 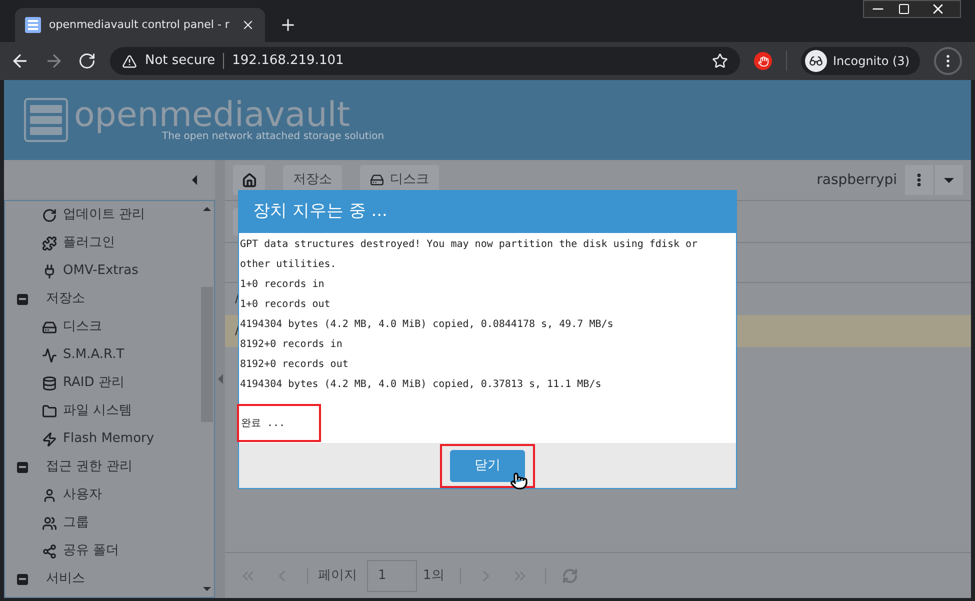 I want to click on home-icon, so click(x=249, y=180).